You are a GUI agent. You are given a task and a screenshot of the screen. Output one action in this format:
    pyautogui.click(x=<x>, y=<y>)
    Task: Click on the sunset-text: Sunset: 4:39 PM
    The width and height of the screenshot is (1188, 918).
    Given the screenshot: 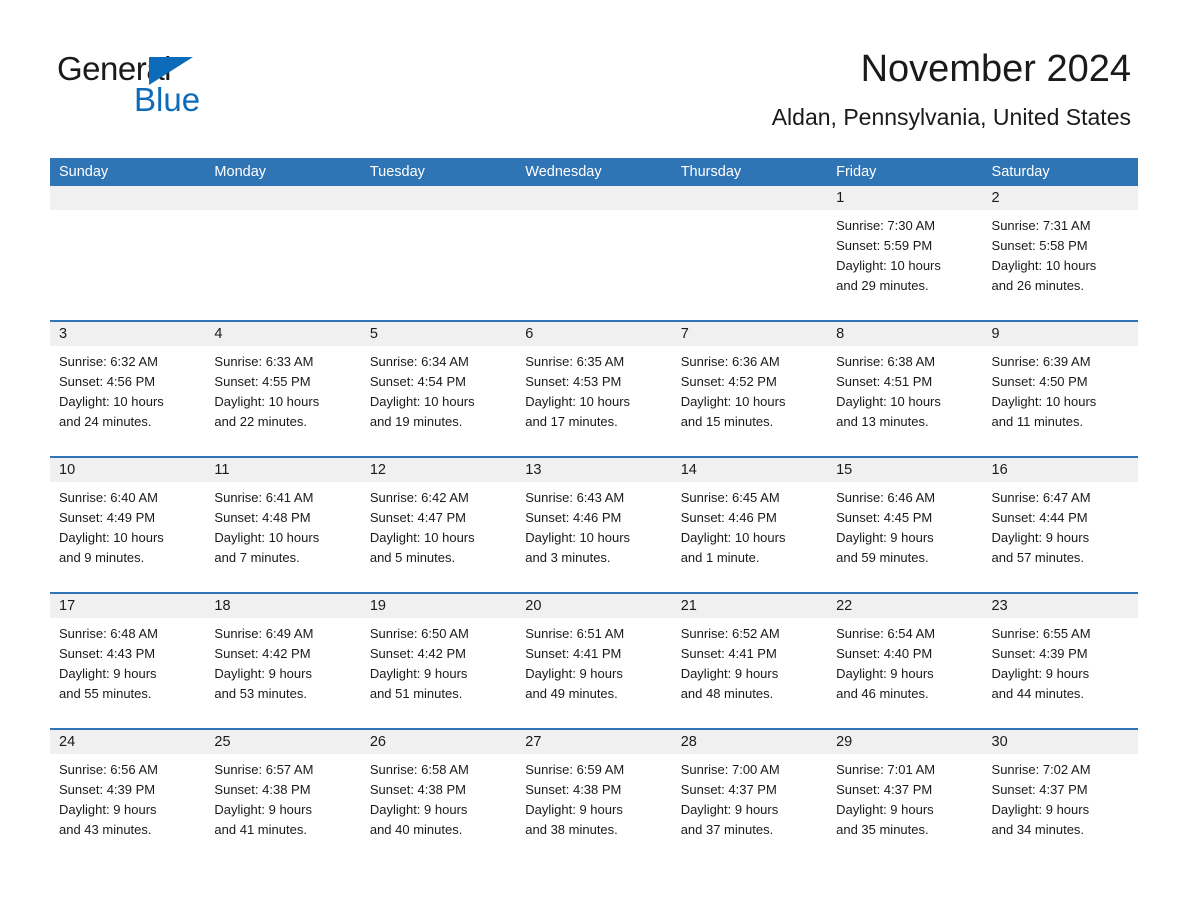 What is the action you would take?
    pyautogui.click(x=107, y=789)
    